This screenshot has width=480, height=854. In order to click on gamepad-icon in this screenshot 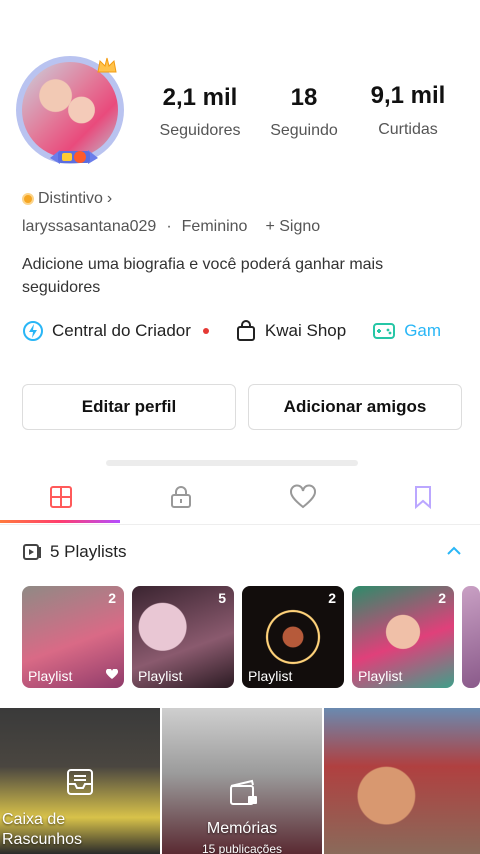, I will do `click(384, 331)`.